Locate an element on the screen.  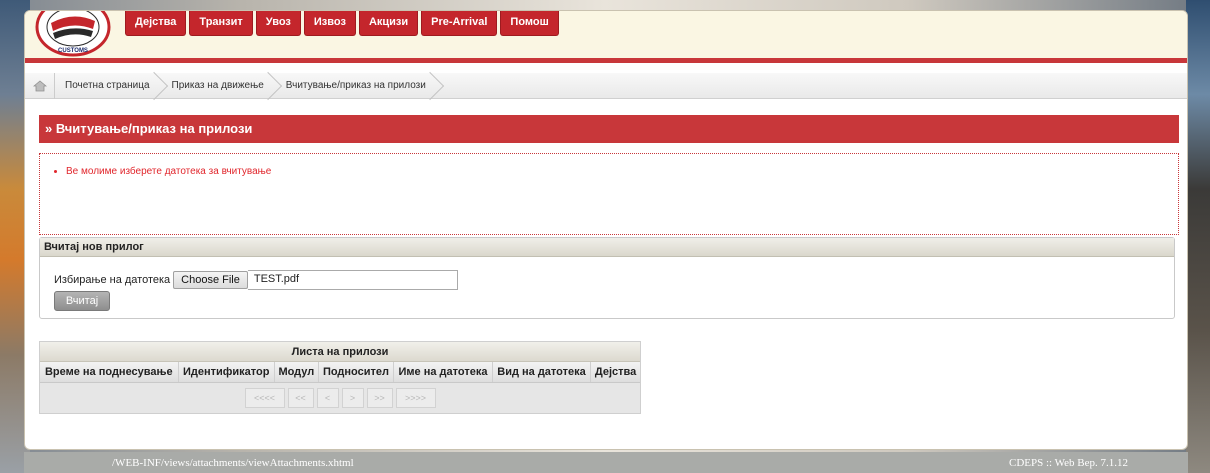
pager-last-button: >>>> is located at coordinates (415, 398).